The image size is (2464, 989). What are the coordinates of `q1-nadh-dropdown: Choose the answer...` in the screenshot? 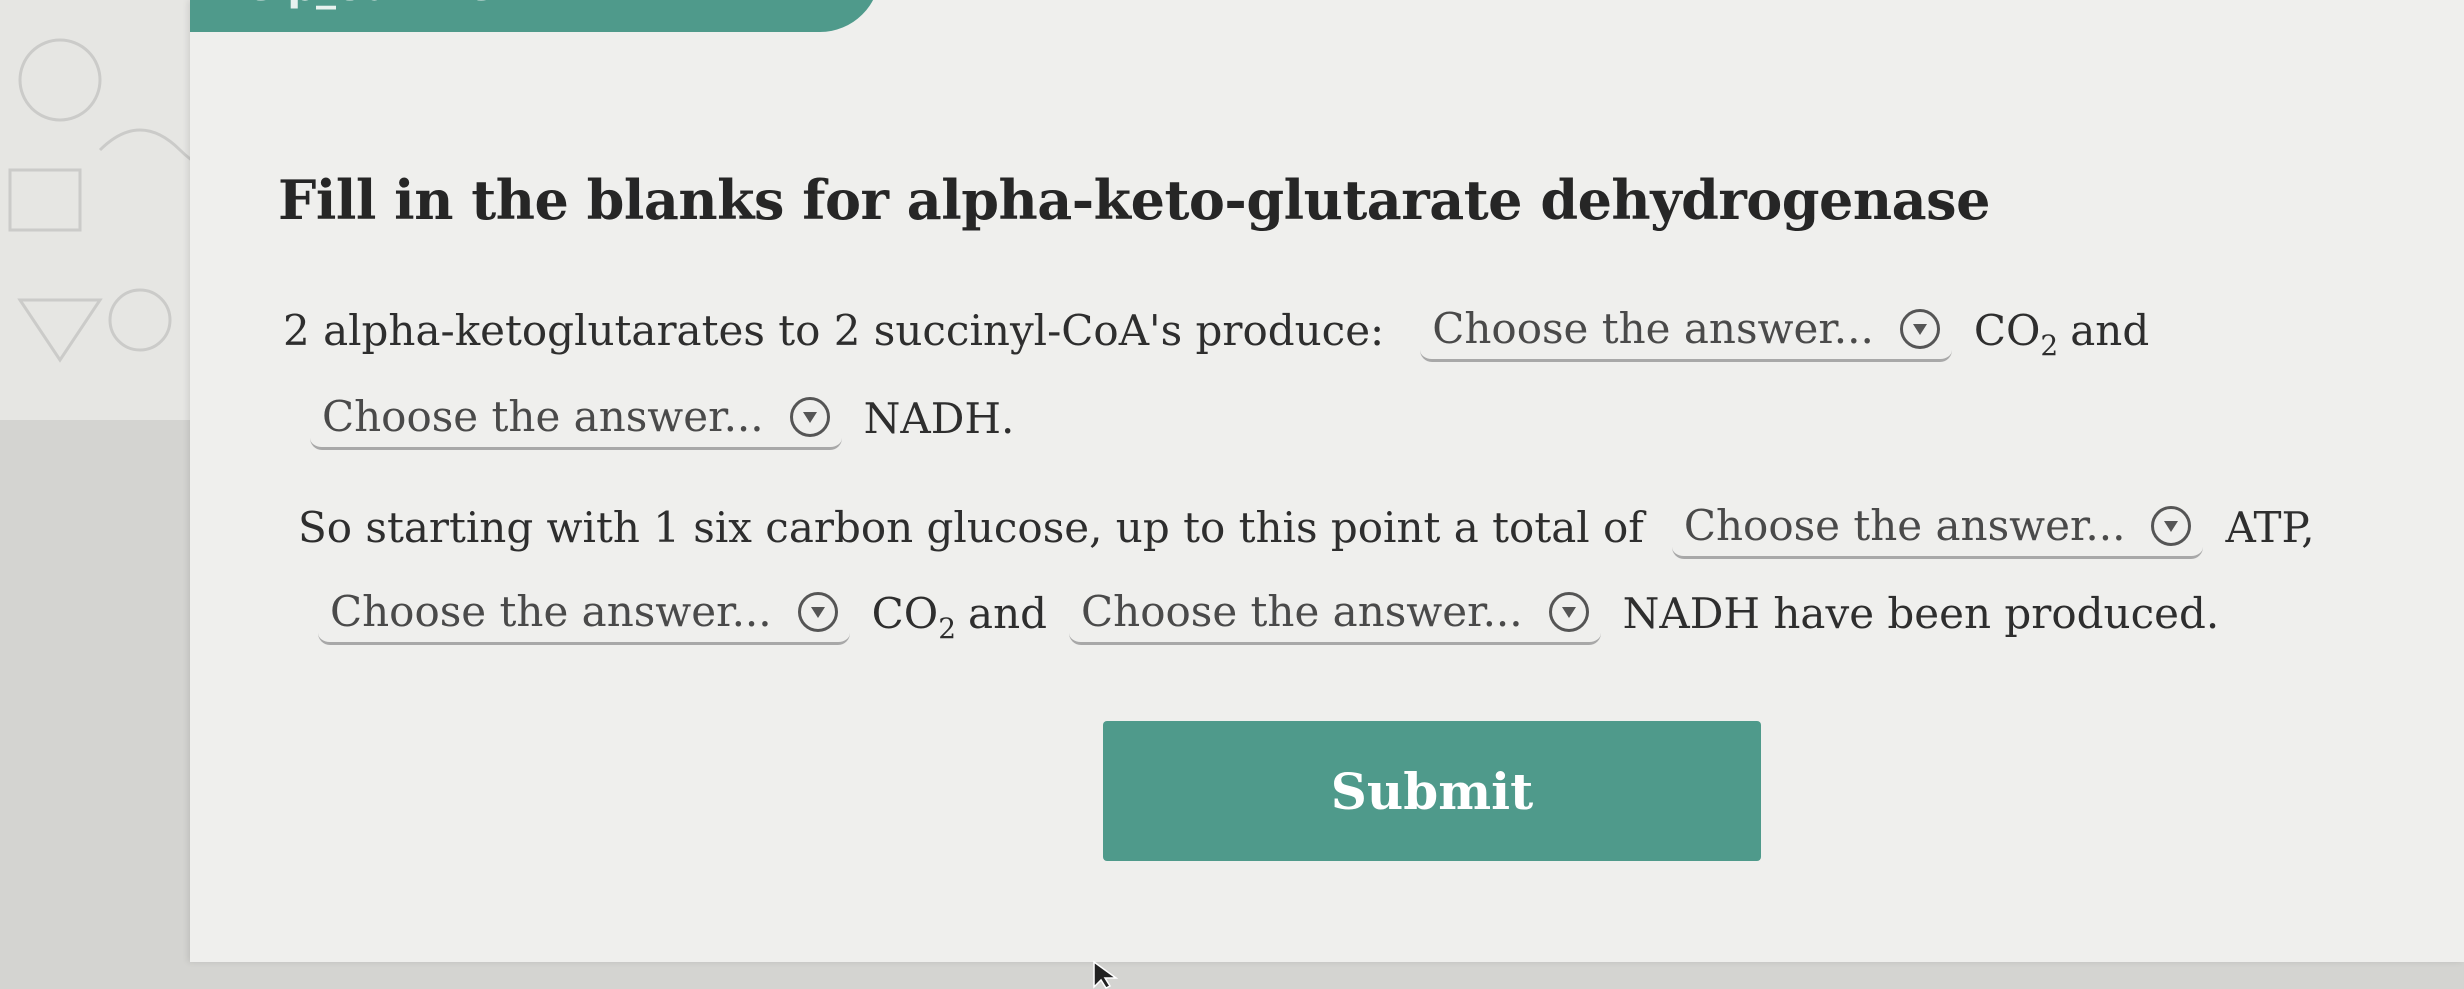 It's located at (576, 418).